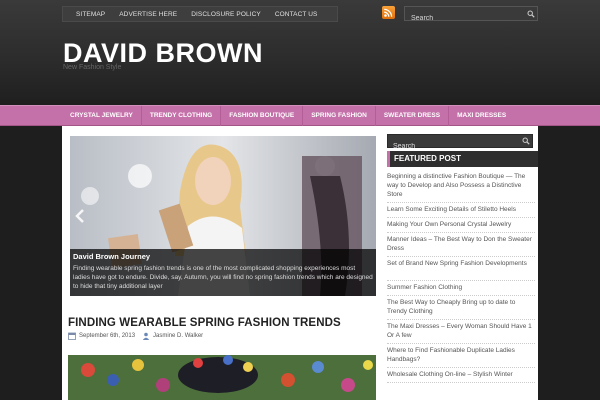 The height and width of the screenshot is (400, 600). What do you see at coordinates (90, 14) in the screenshot?
I see `top-nav-sitemap: SITEMAP` at bounding box center [90, 14].